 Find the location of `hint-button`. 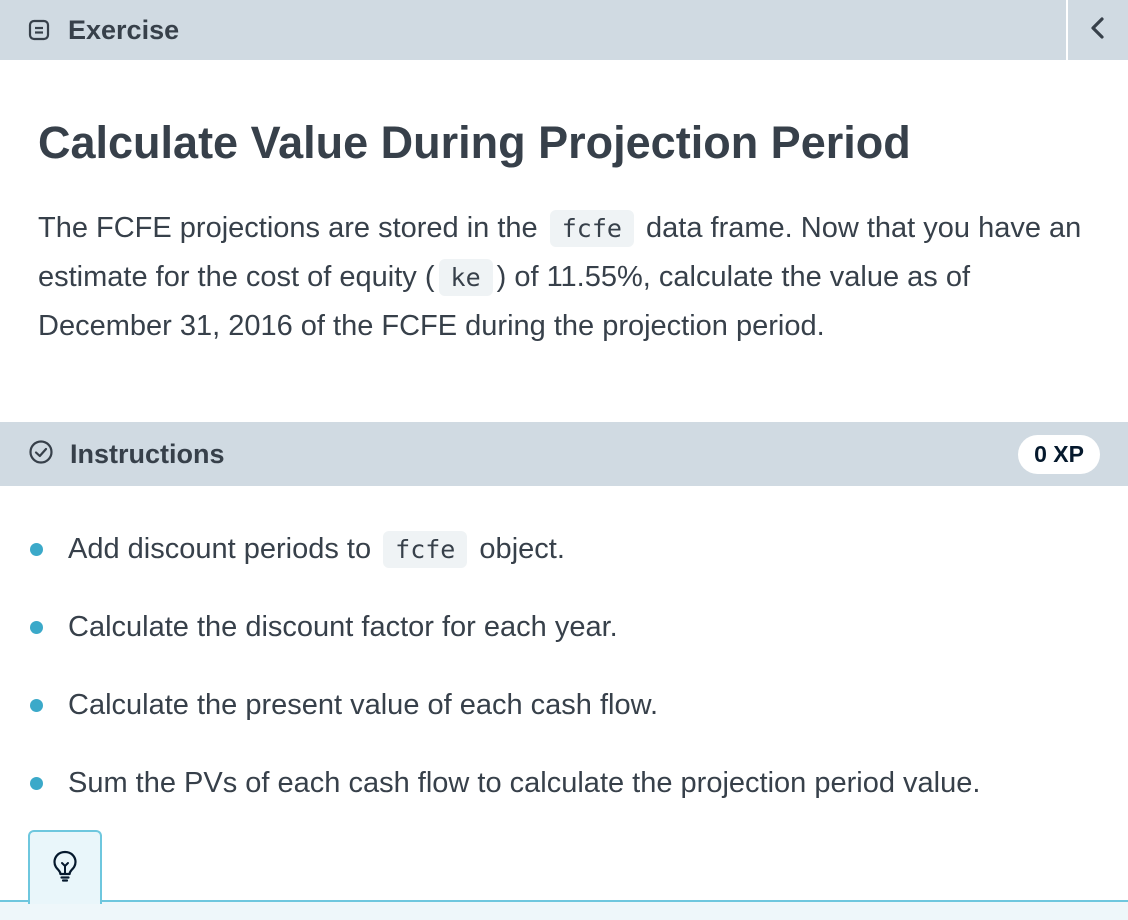

hint-button is located at coordinates (65, 867).